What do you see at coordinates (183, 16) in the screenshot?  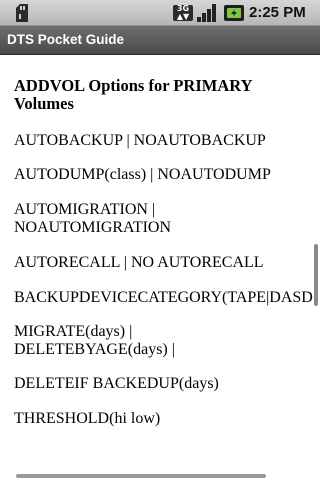 I see `network-badge-bottom: ▲▼` at bounding box center [183, 16].